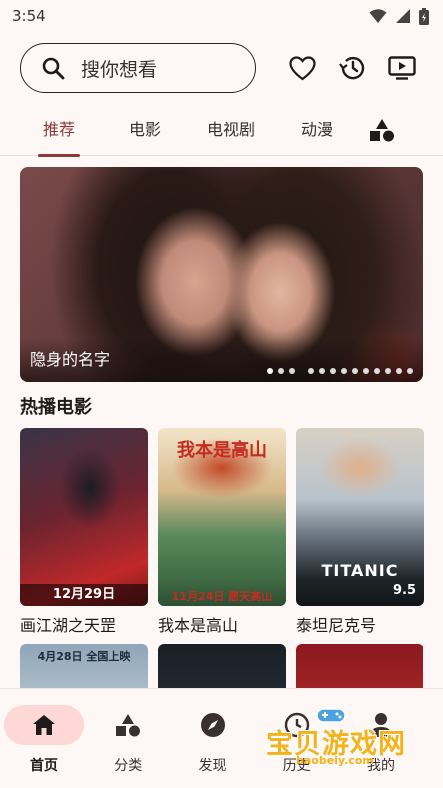 The height and width of the screenshot is (788, 443). What do you see at coordinates (222, 623) in the screenshot?
I see `movie-title: 我本是高山` at bounding box center [222, 623].